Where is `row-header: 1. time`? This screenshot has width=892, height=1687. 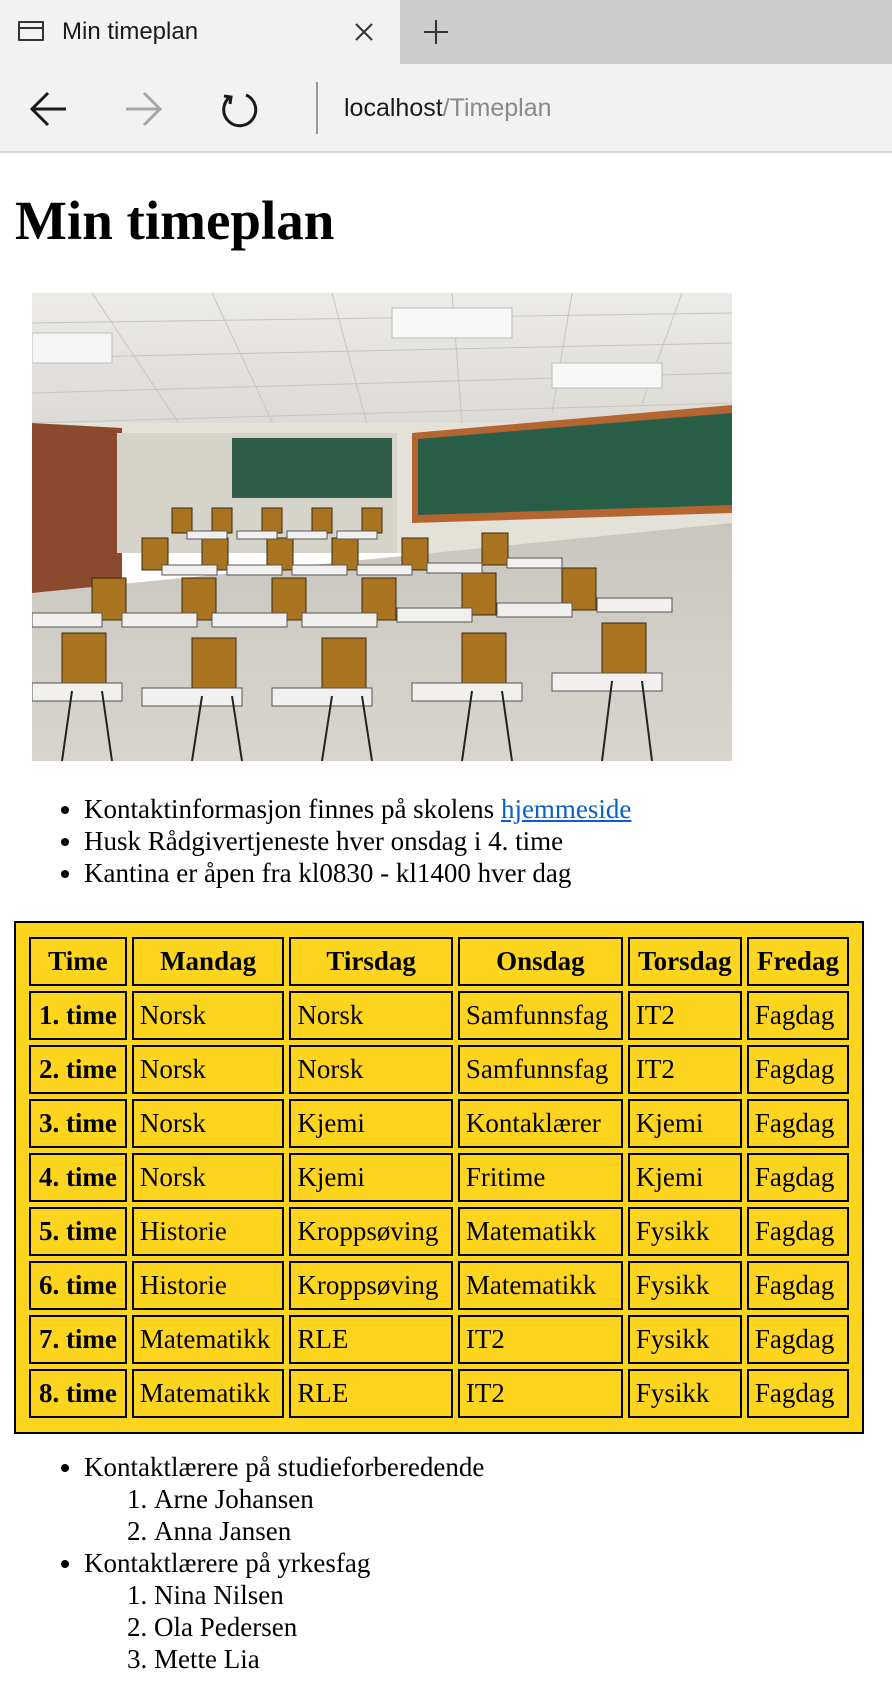 row-header: 1. time is located at coordinates (78, 1015).